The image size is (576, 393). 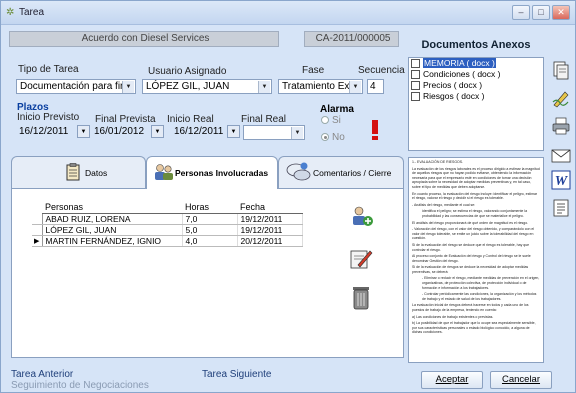 I want to click on inicio-real-dropdown-icon: ▼, so click(x=233, y=131).